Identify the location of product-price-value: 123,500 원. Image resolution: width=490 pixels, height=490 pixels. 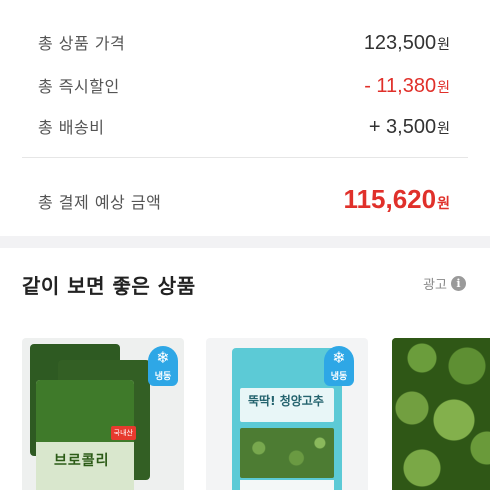
(407, 43).